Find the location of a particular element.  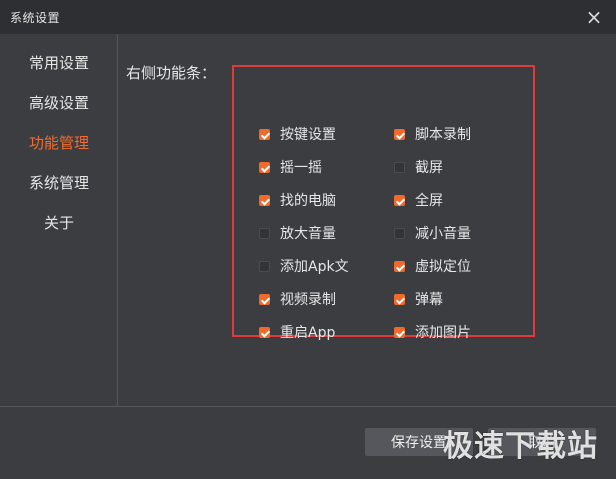

option-label: 重启App is located at coordinates (308, 333).